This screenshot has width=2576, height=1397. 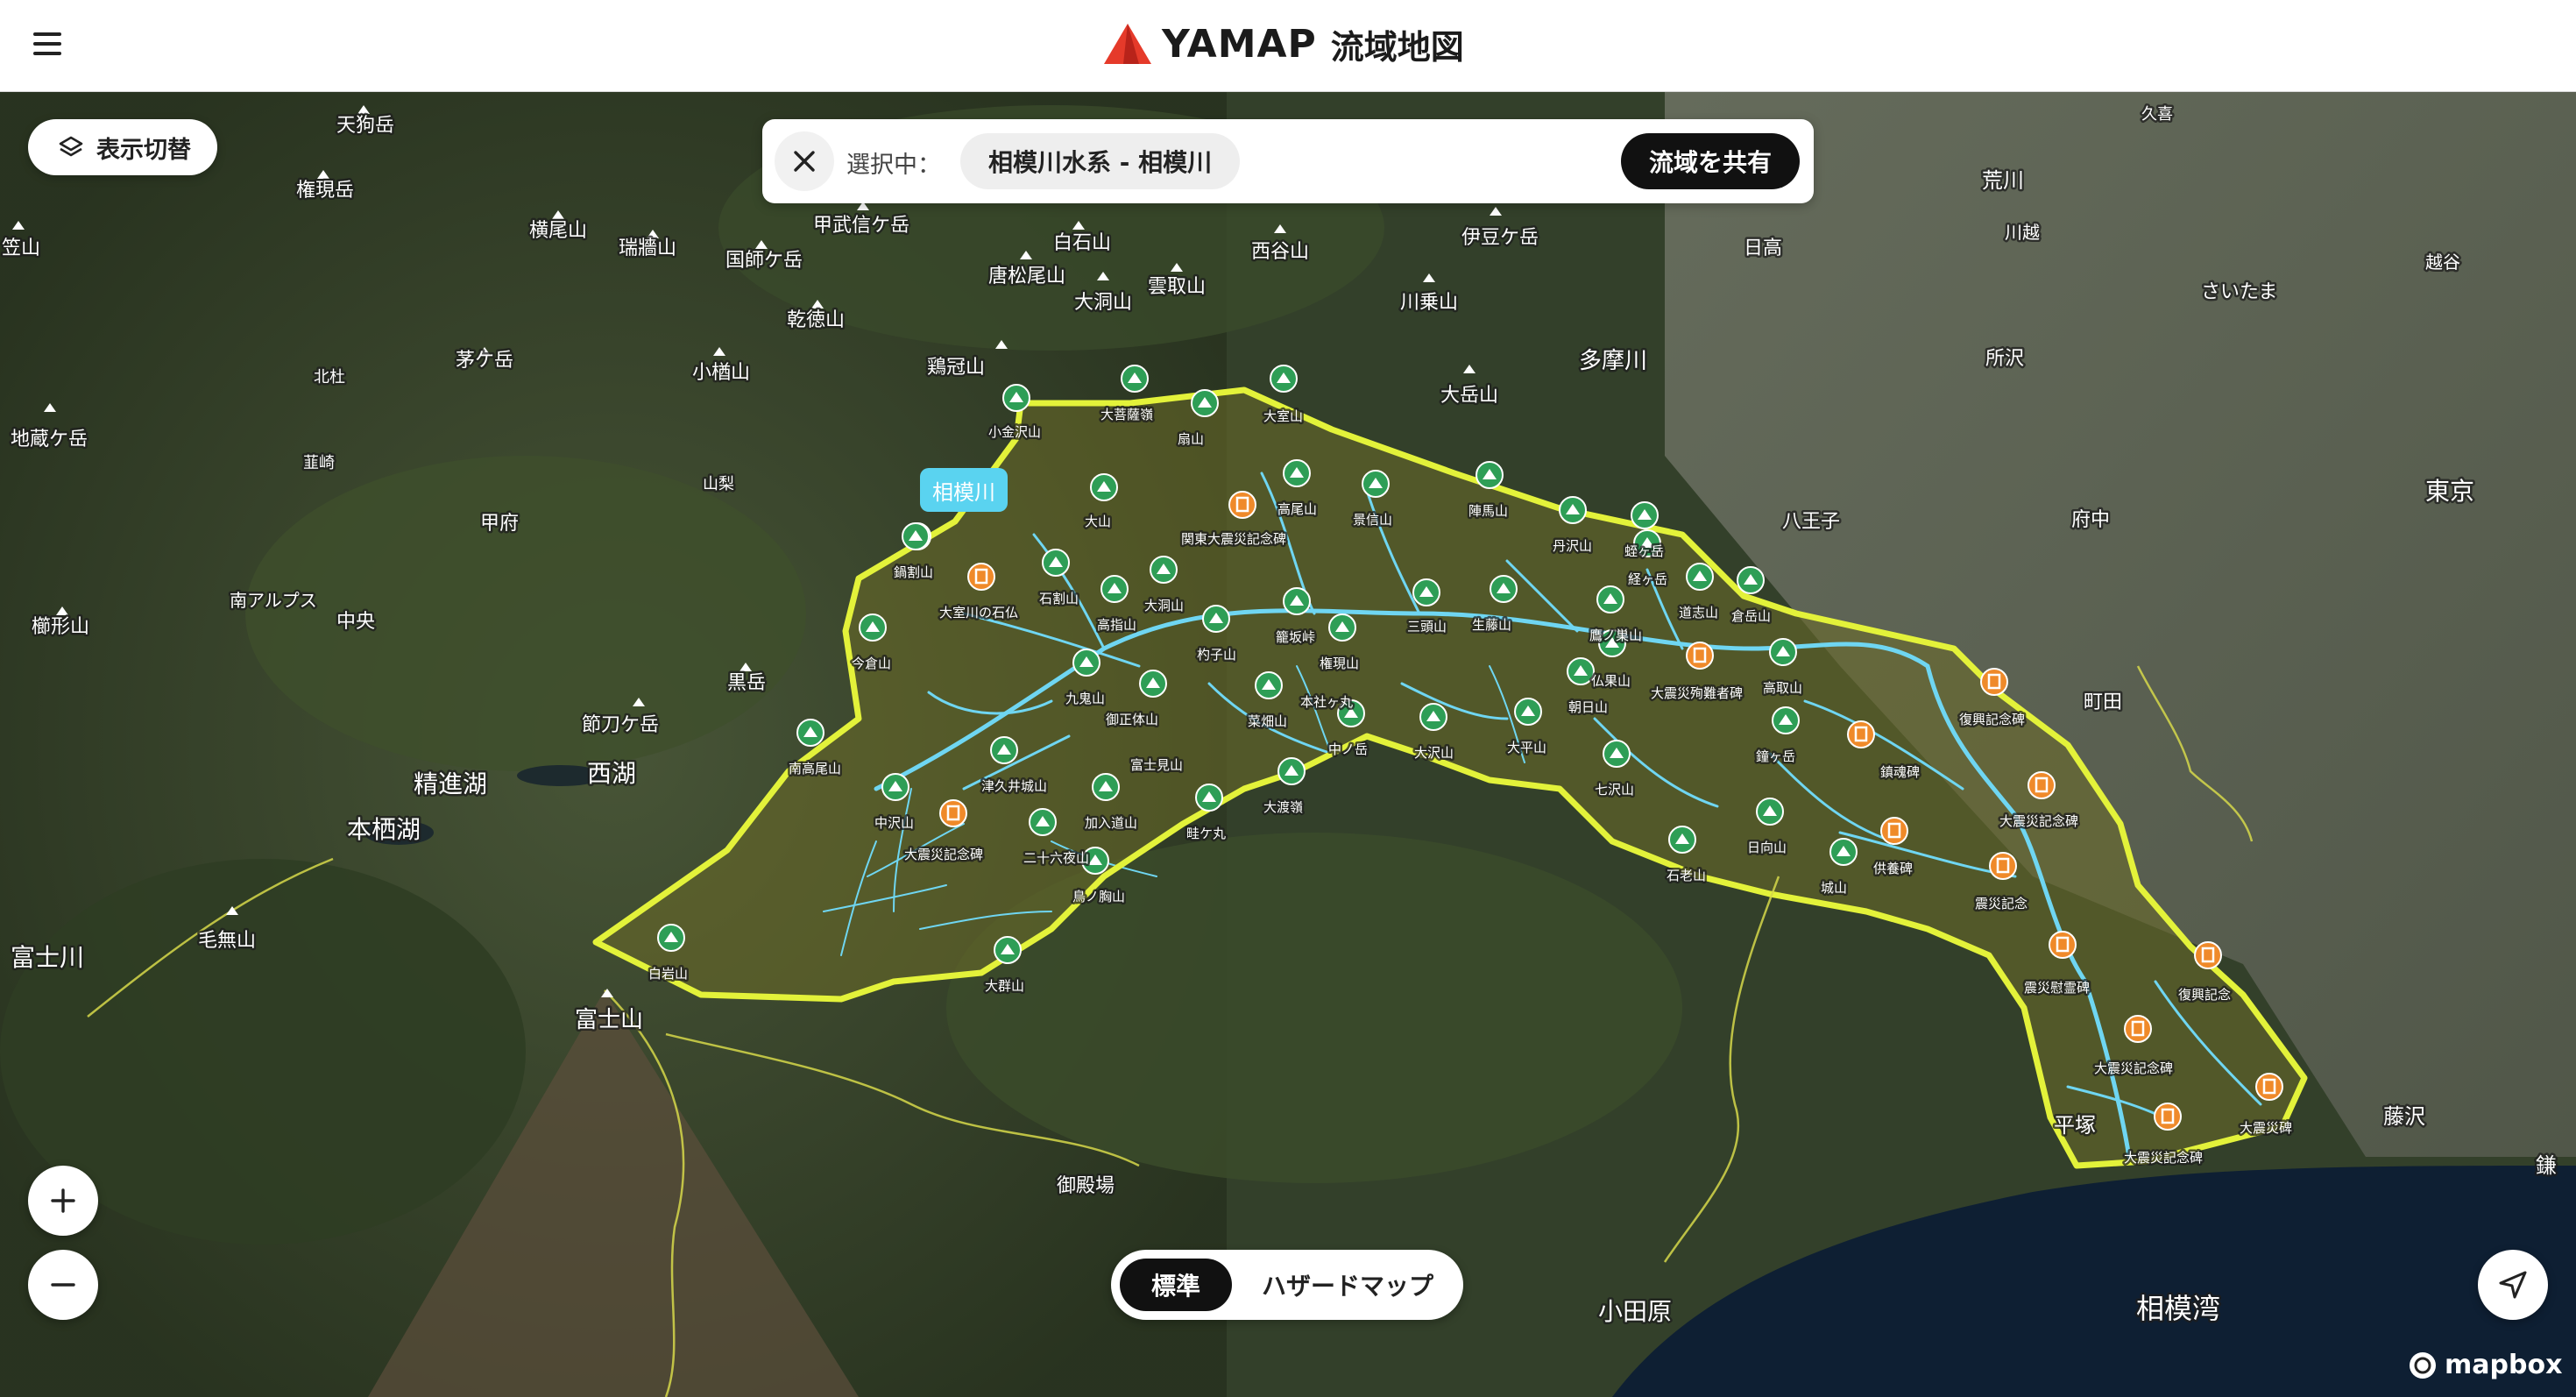 I want to click on app-logo: YAMAP 流域地図, so click(x=1283, y=44).